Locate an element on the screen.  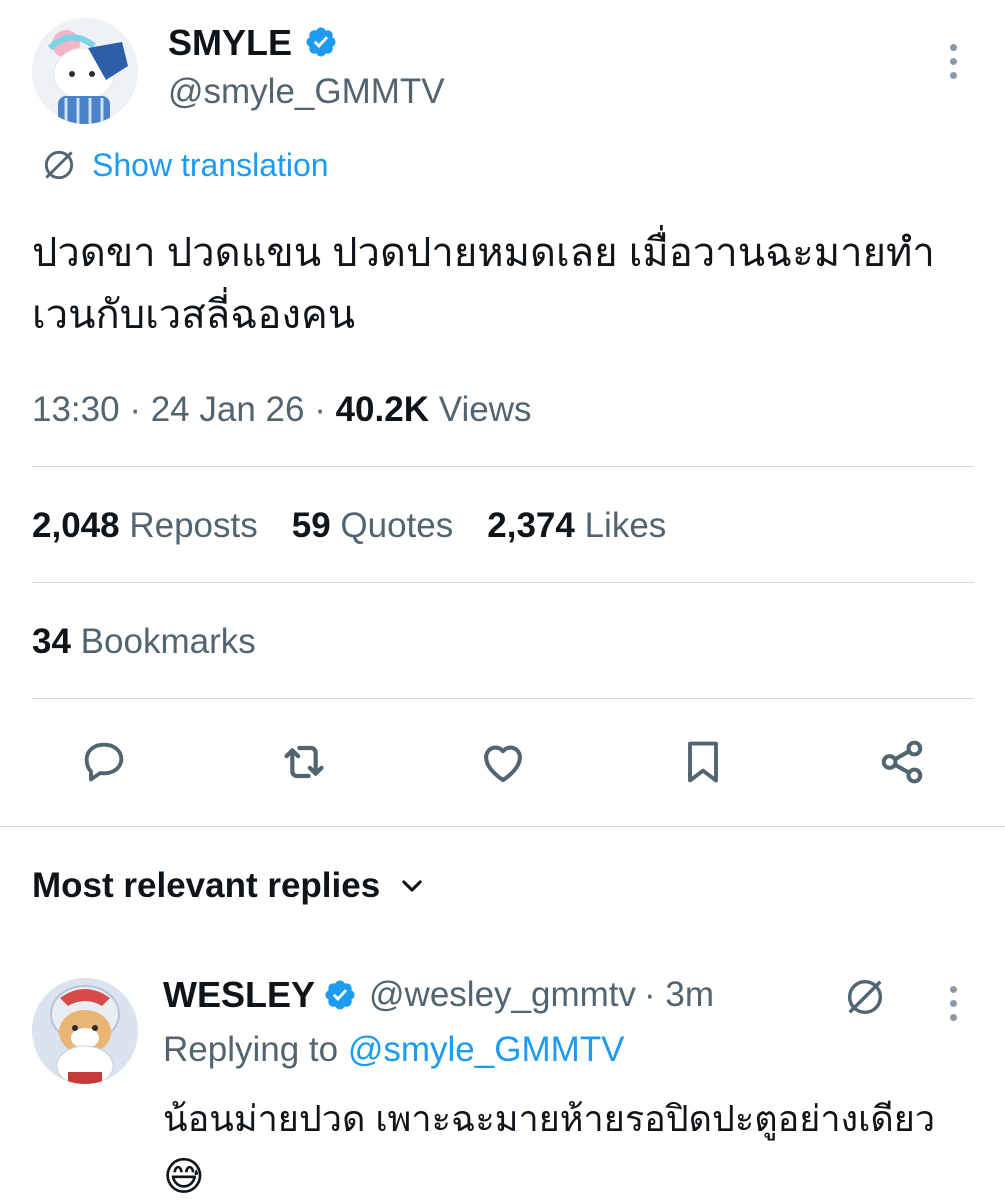
section-divider is located at coordinates (502, 826).